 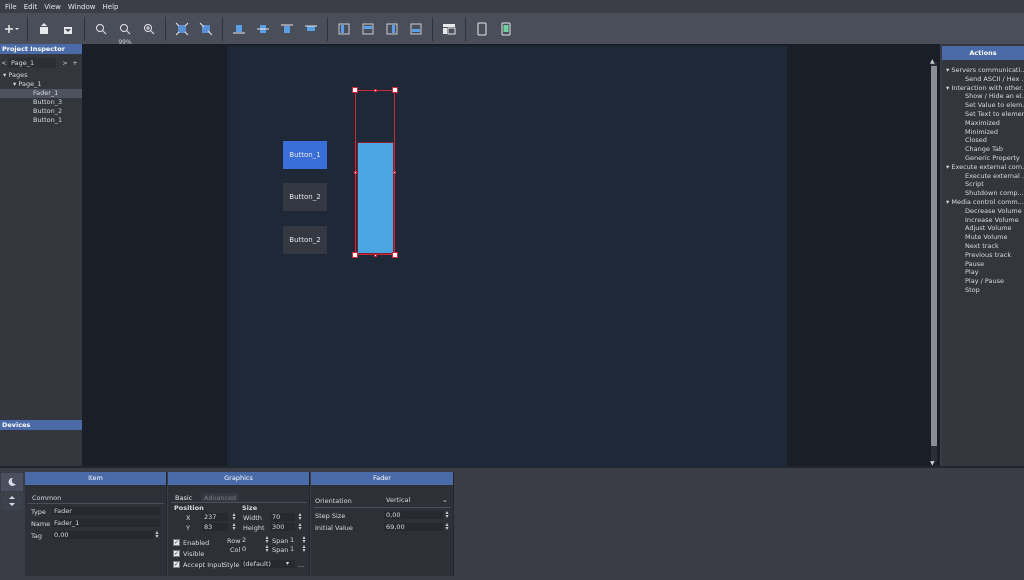 I want to click on fit-page-icon, so click(x=206, y=29).